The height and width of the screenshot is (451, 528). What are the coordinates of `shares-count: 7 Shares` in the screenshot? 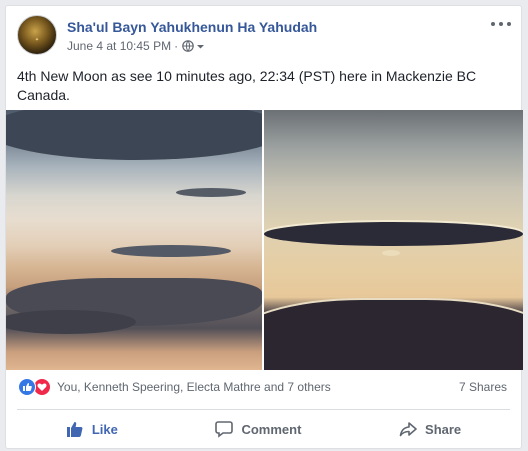 It's located at (483, 387).